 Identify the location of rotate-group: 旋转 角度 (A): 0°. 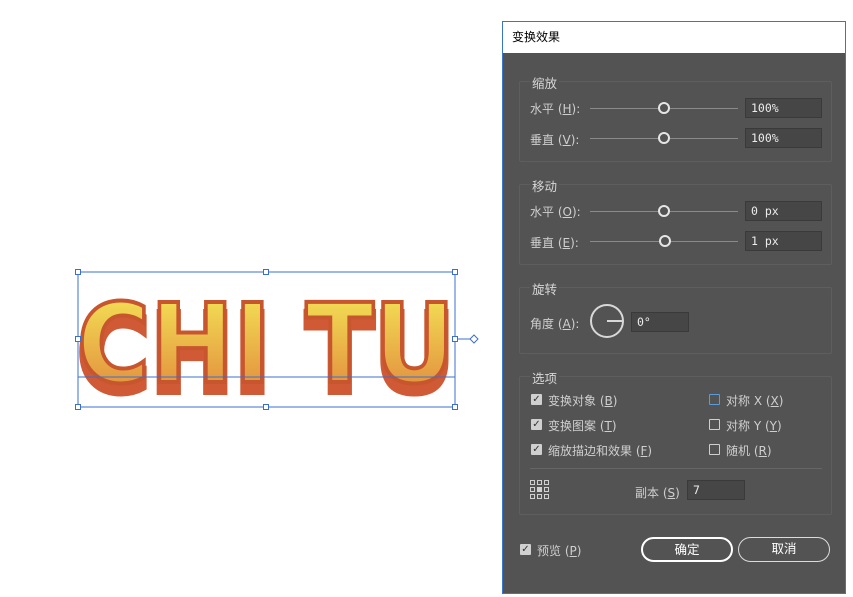
(675, 316).